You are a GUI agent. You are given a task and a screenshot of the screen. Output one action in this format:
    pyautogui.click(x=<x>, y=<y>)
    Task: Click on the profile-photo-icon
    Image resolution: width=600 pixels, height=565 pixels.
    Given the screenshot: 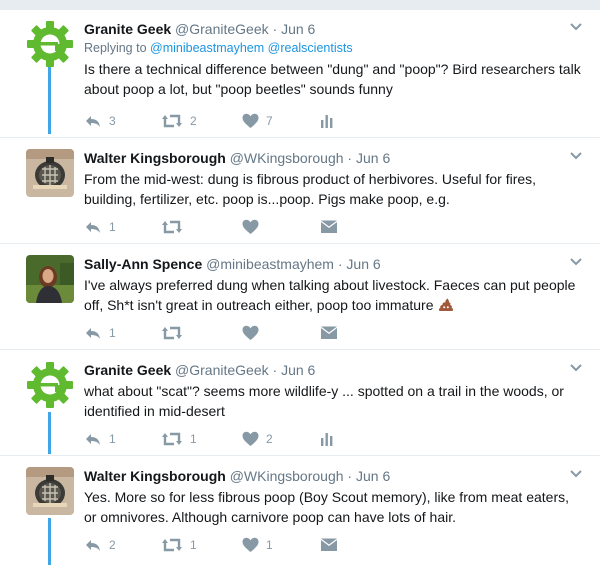 What is the action you would take?
    pyautogui.click(x=50, y=279)
    